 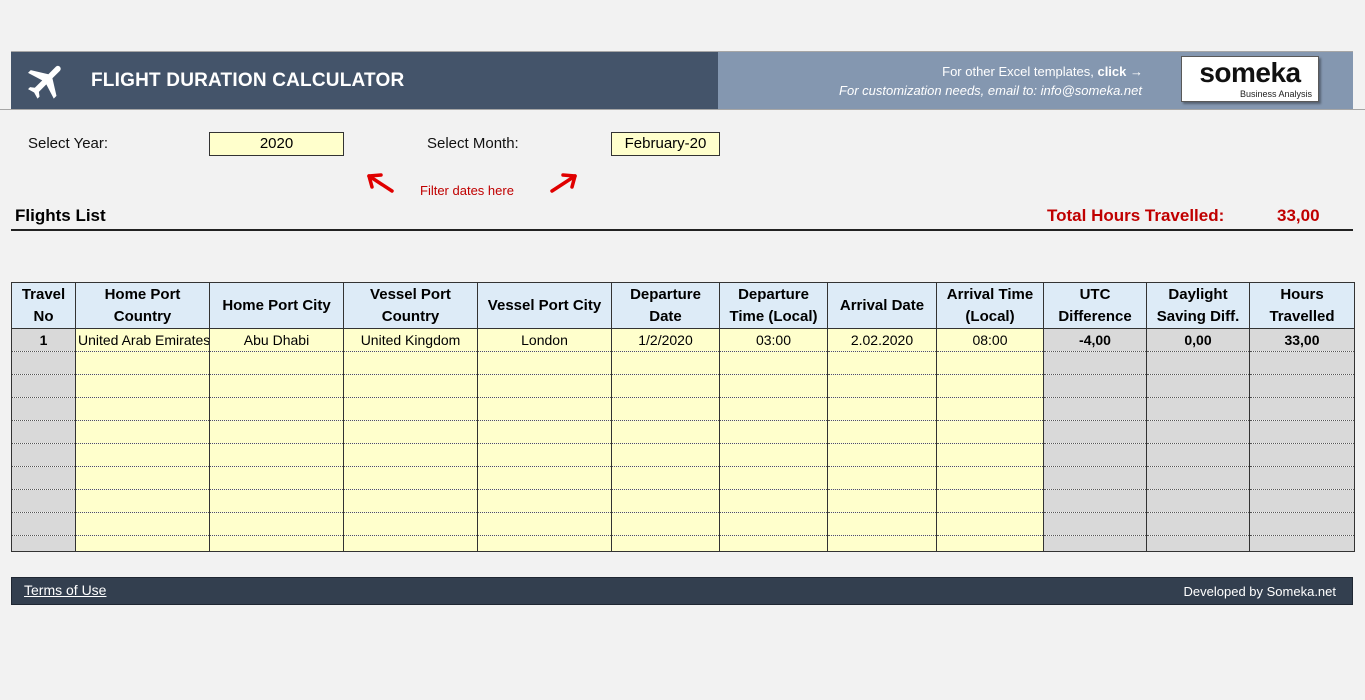 I want to click on departure-date-cell: 1/2/2020, so click(x=665, y=340).